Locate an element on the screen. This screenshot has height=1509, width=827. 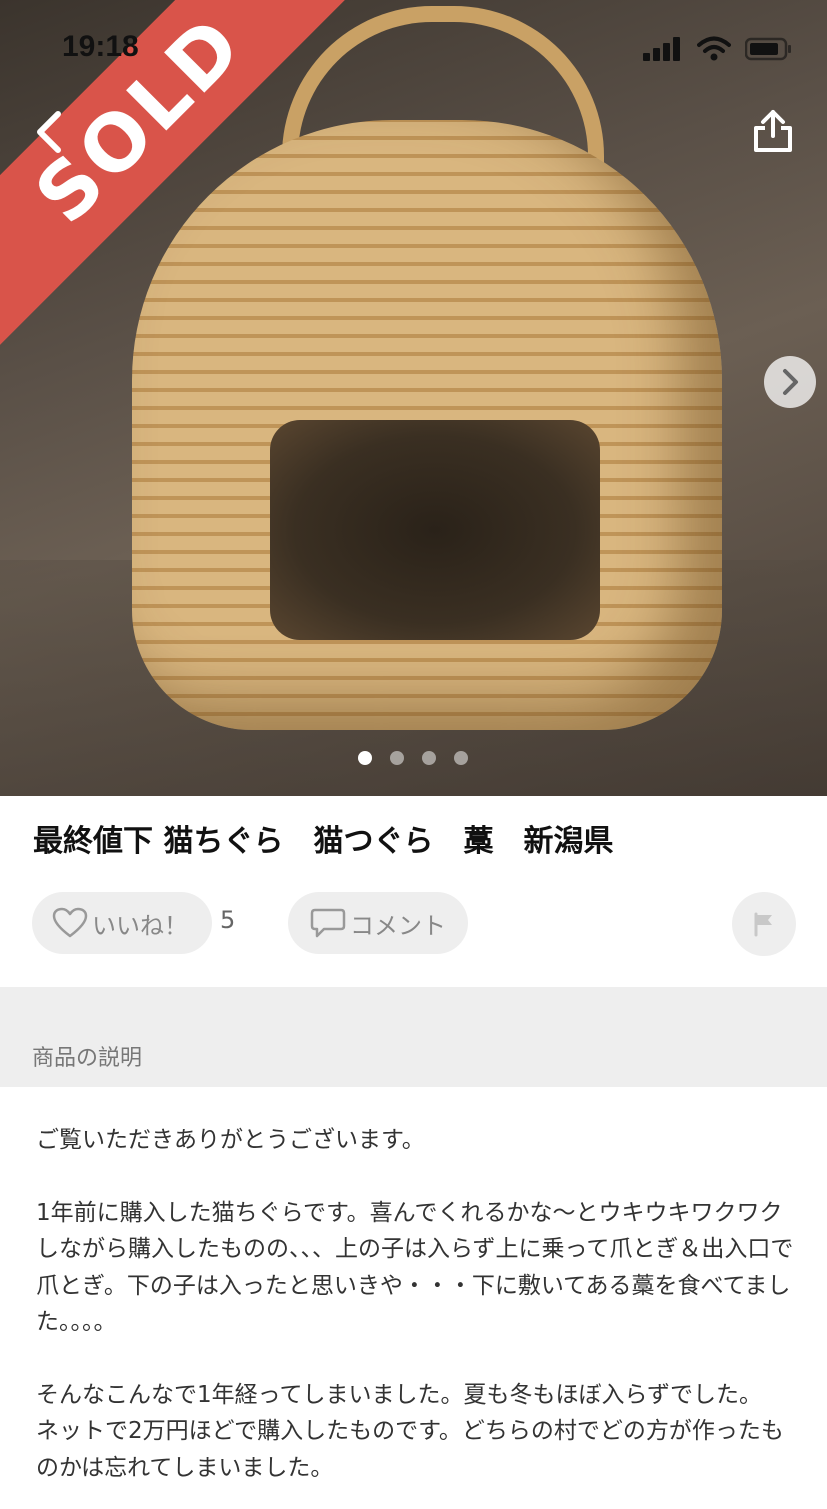
next-image-button is located at coordinates (790, 382).